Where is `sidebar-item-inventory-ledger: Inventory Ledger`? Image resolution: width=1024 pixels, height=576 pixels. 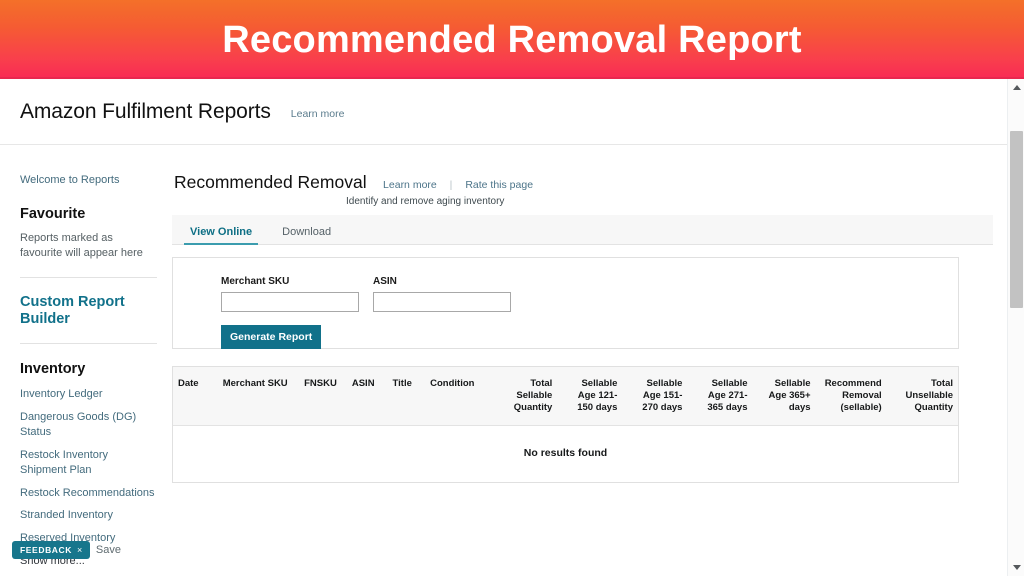
sidebar-item-inventory-ledger: Inventory Ledger is located at coordinates (87, 394).